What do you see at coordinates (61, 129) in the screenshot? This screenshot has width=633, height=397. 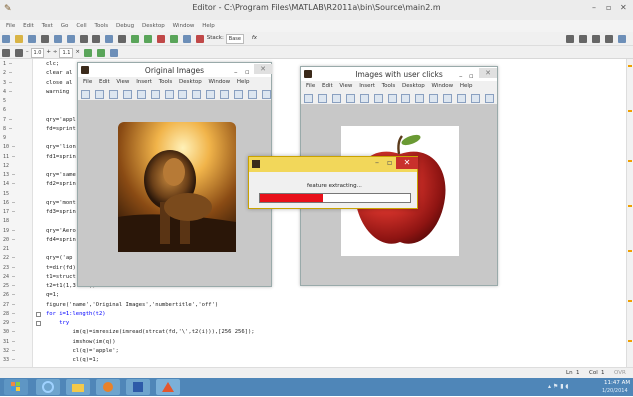 I see `code-line: fd=sprint` at bounding box center [61, 129].